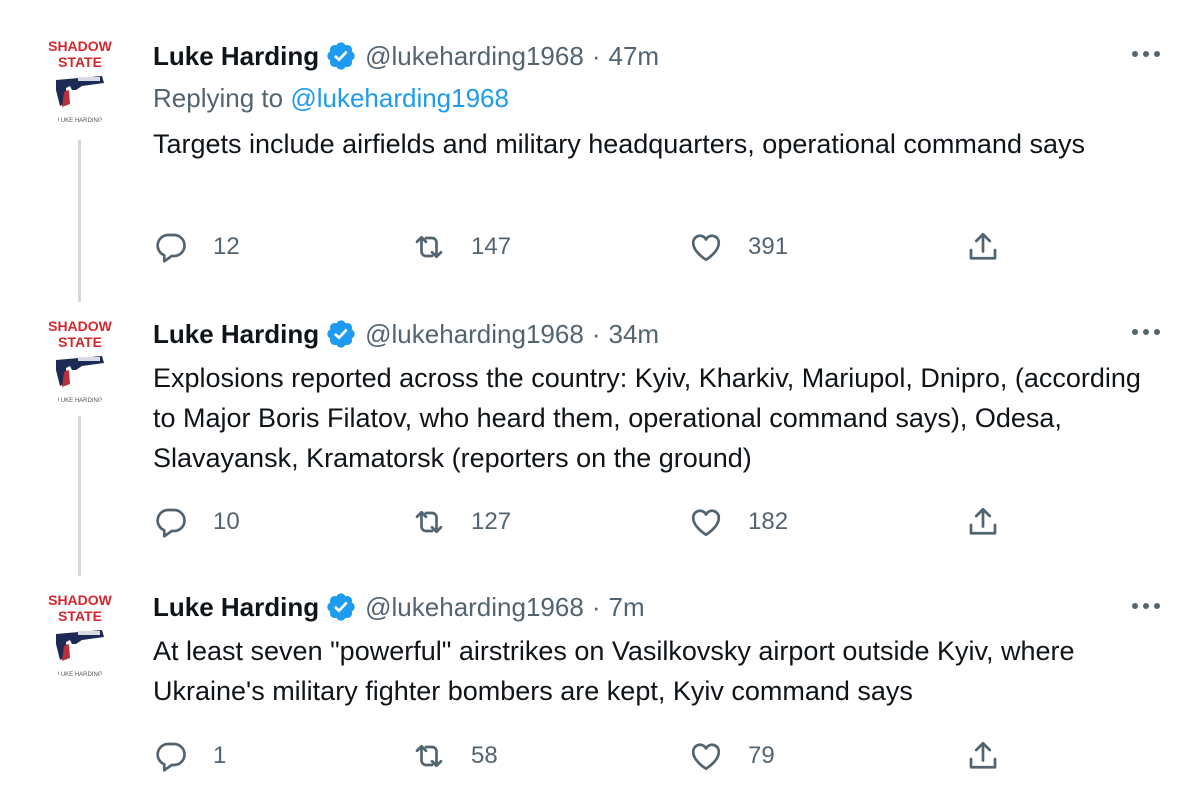 The height and width of the screenshot is (799, 1198). What do you see at coordinates (189, 756) in the screenshot?
I see `reply-button: 1` at bounding box center [189, 756].